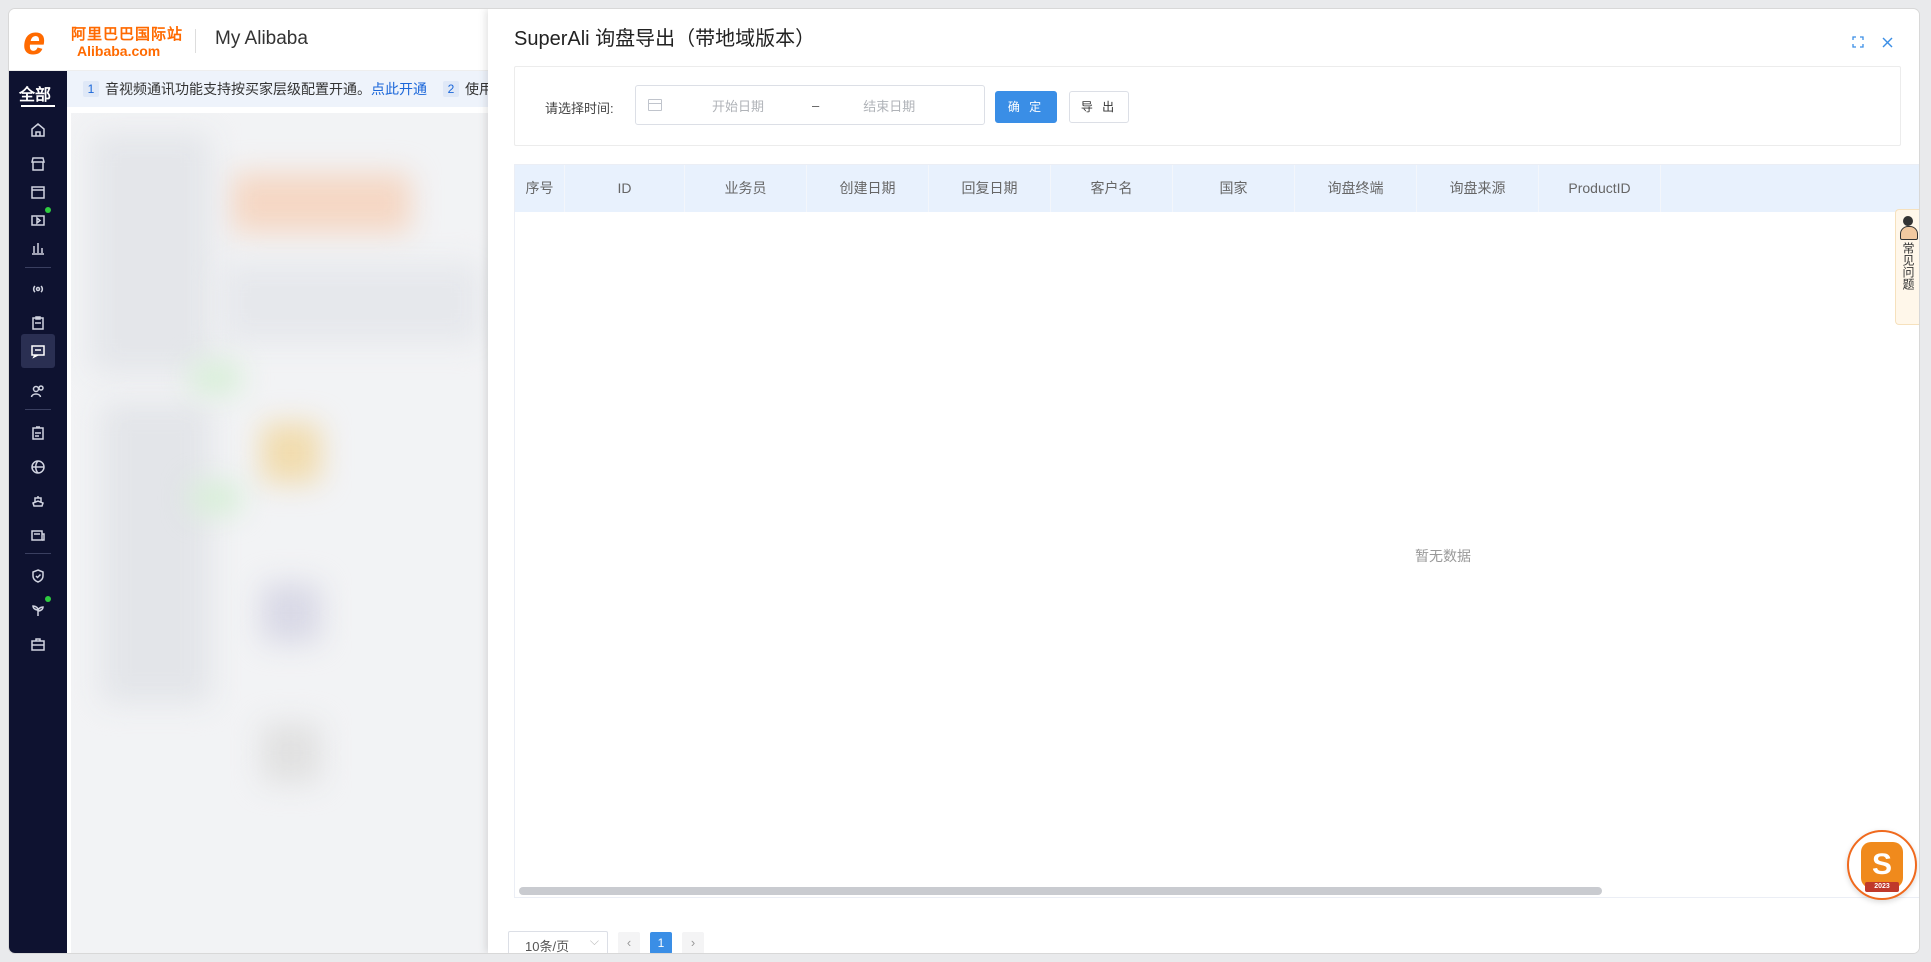  I want to click on close-icon, so click(1887, 43).